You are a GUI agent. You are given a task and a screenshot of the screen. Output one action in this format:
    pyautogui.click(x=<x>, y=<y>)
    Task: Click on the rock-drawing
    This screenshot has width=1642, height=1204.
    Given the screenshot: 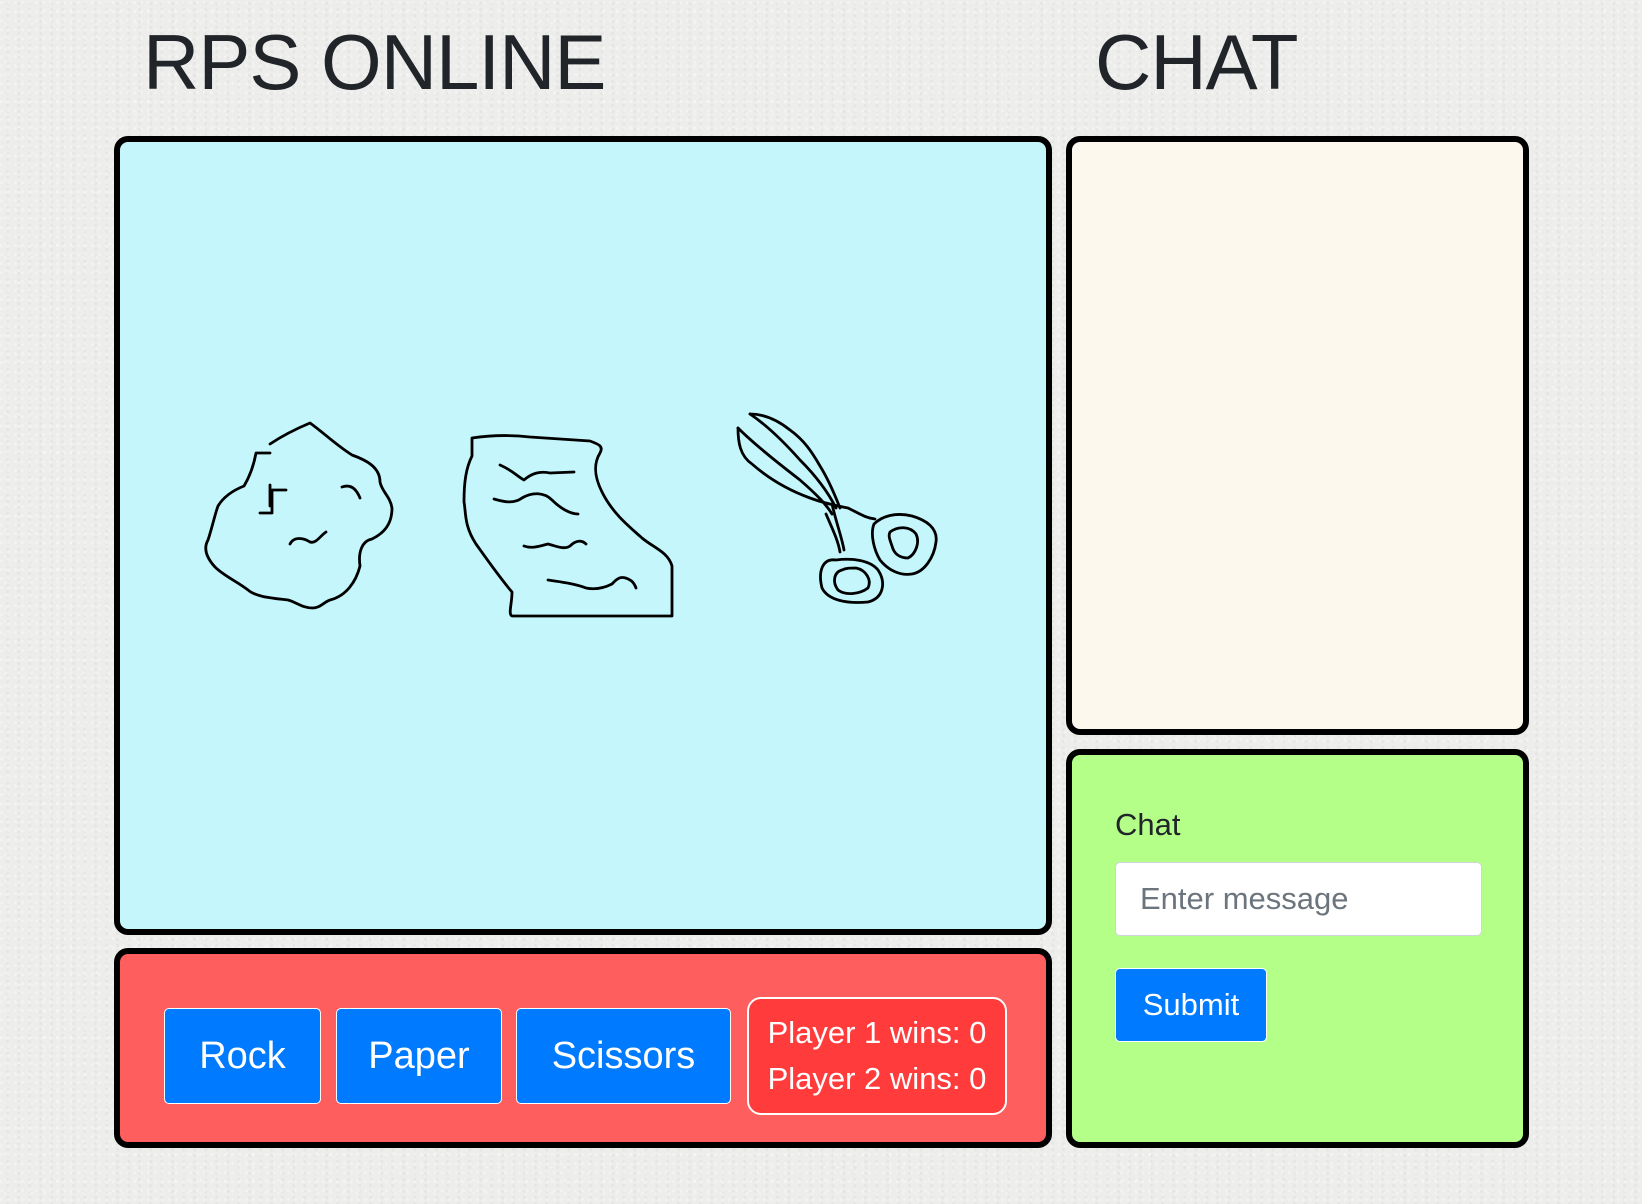 What is the action you would take?
    pyautogui.click(x=299, y=515)
    